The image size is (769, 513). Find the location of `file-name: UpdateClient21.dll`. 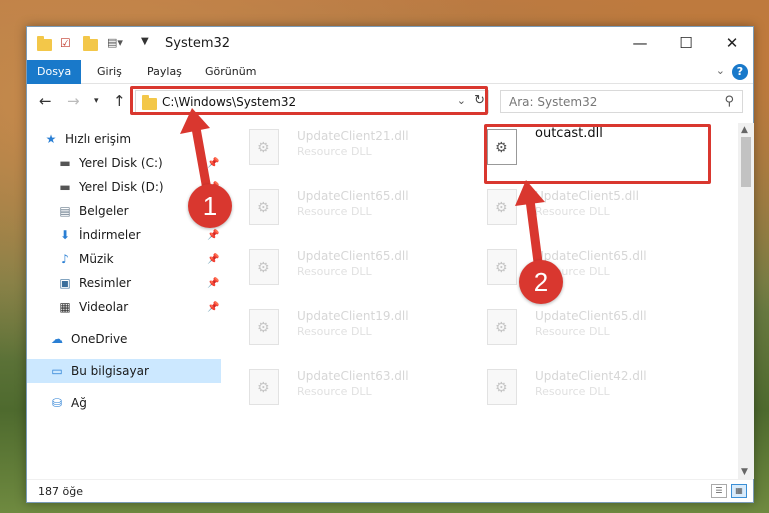

file-name: UpdateClient21.dll is located at coordinates (353, 136).